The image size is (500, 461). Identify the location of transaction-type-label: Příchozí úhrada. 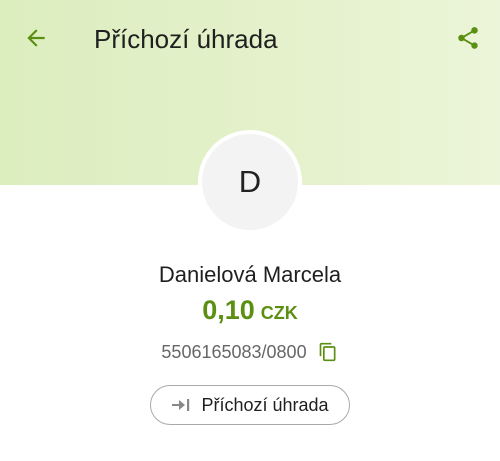
(265, 404).